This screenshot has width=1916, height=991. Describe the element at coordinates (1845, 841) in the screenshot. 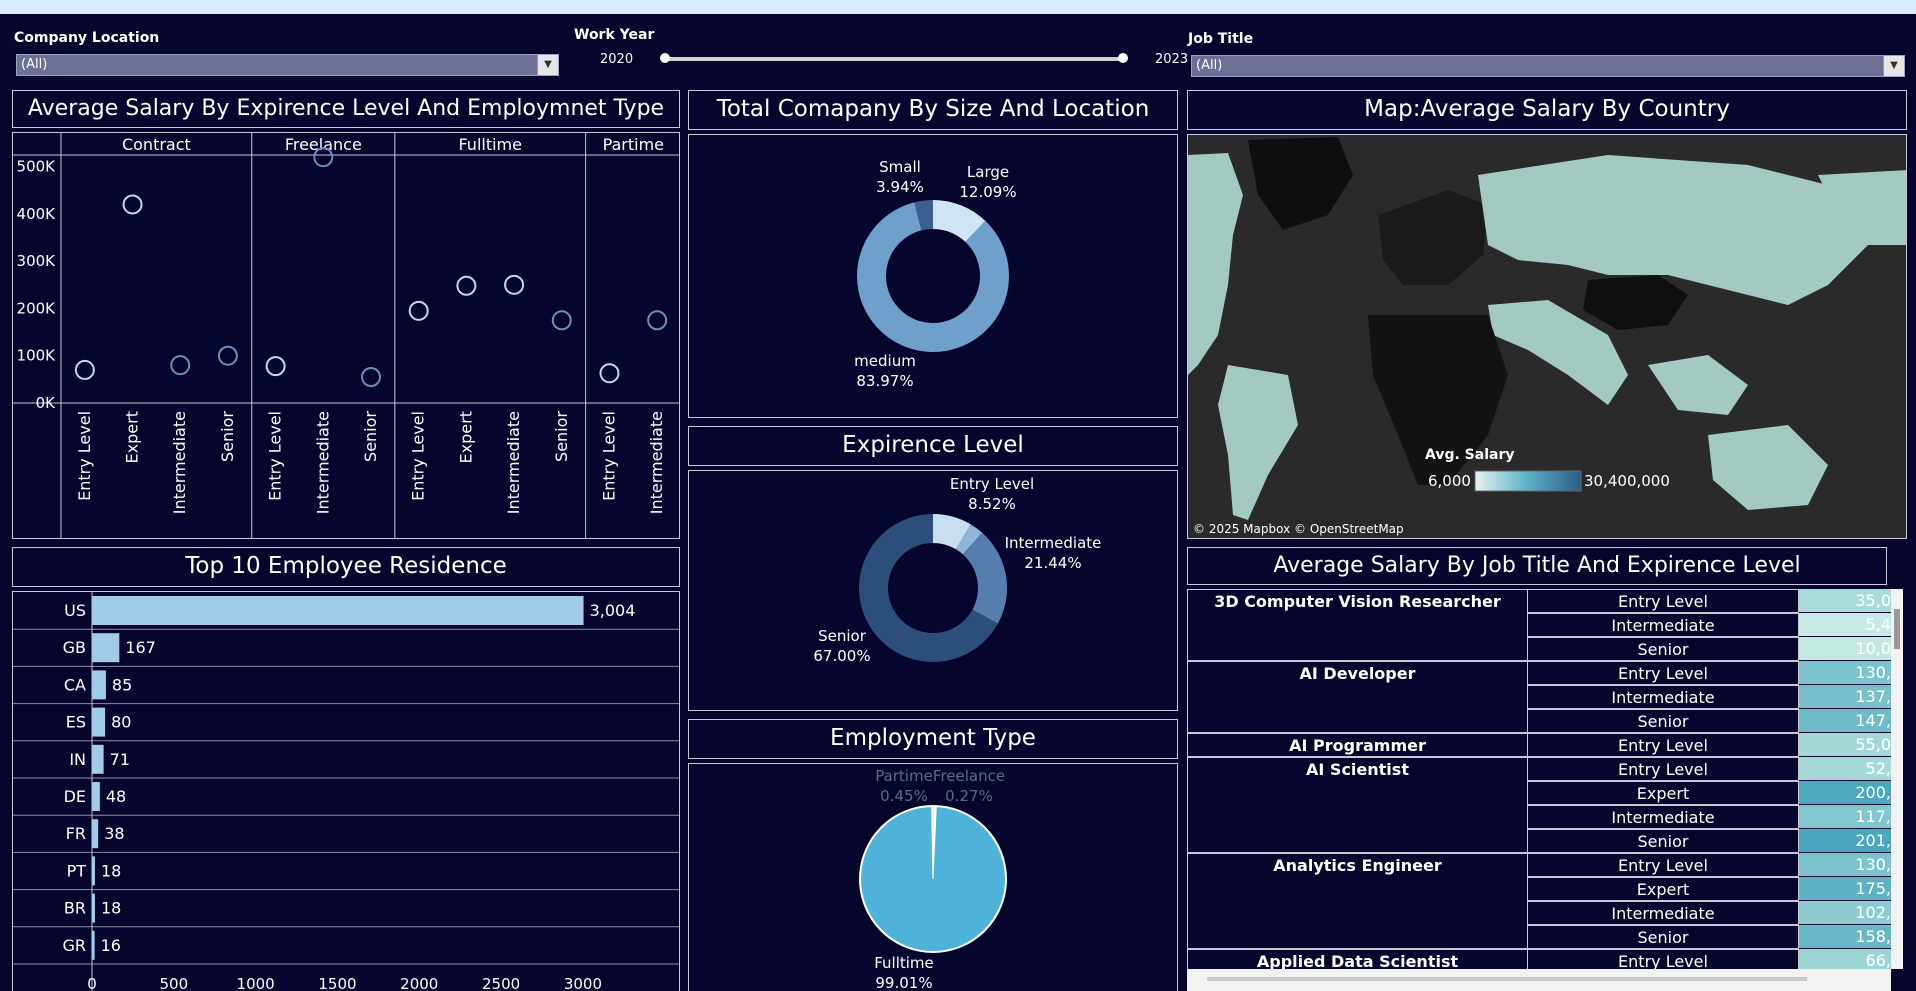

I see `table-value-cell: 201,` at that location.